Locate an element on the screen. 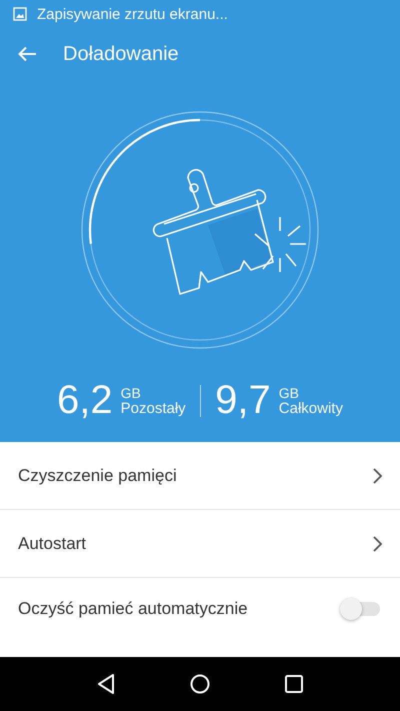  stat-label: Pozostały is located at coordinates (153, 408).